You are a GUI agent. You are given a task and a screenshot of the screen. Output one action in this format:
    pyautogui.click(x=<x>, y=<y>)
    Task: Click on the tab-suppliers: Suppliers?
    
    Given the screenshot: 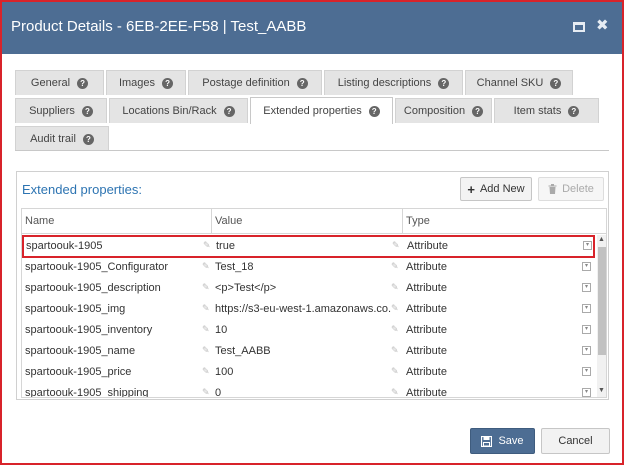 What is the action you would take?
    pyautogui.click(x=61, y=110)
    